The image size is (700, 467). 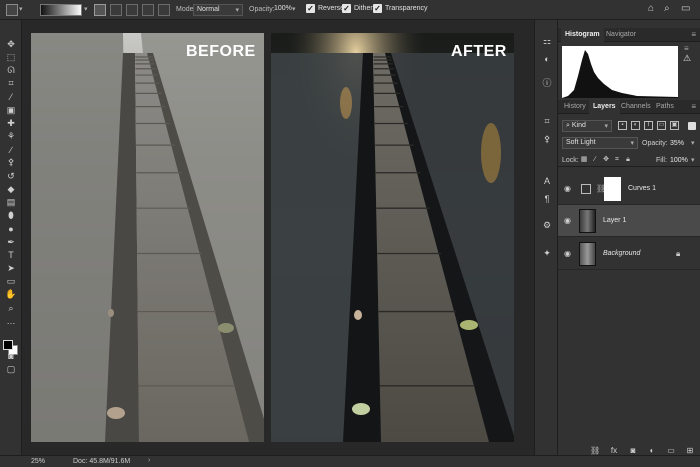 I want to click on lock-pixels-icon: ∕, so click(x=595, y=160).